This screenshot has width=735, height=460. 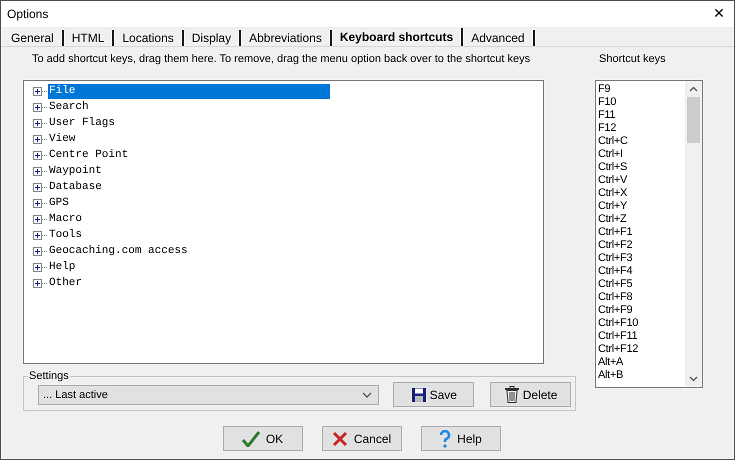 What do you see at coordinates (340, 438) in the screenshot?
I see `cross-icon` at bounding box center [340, 438].